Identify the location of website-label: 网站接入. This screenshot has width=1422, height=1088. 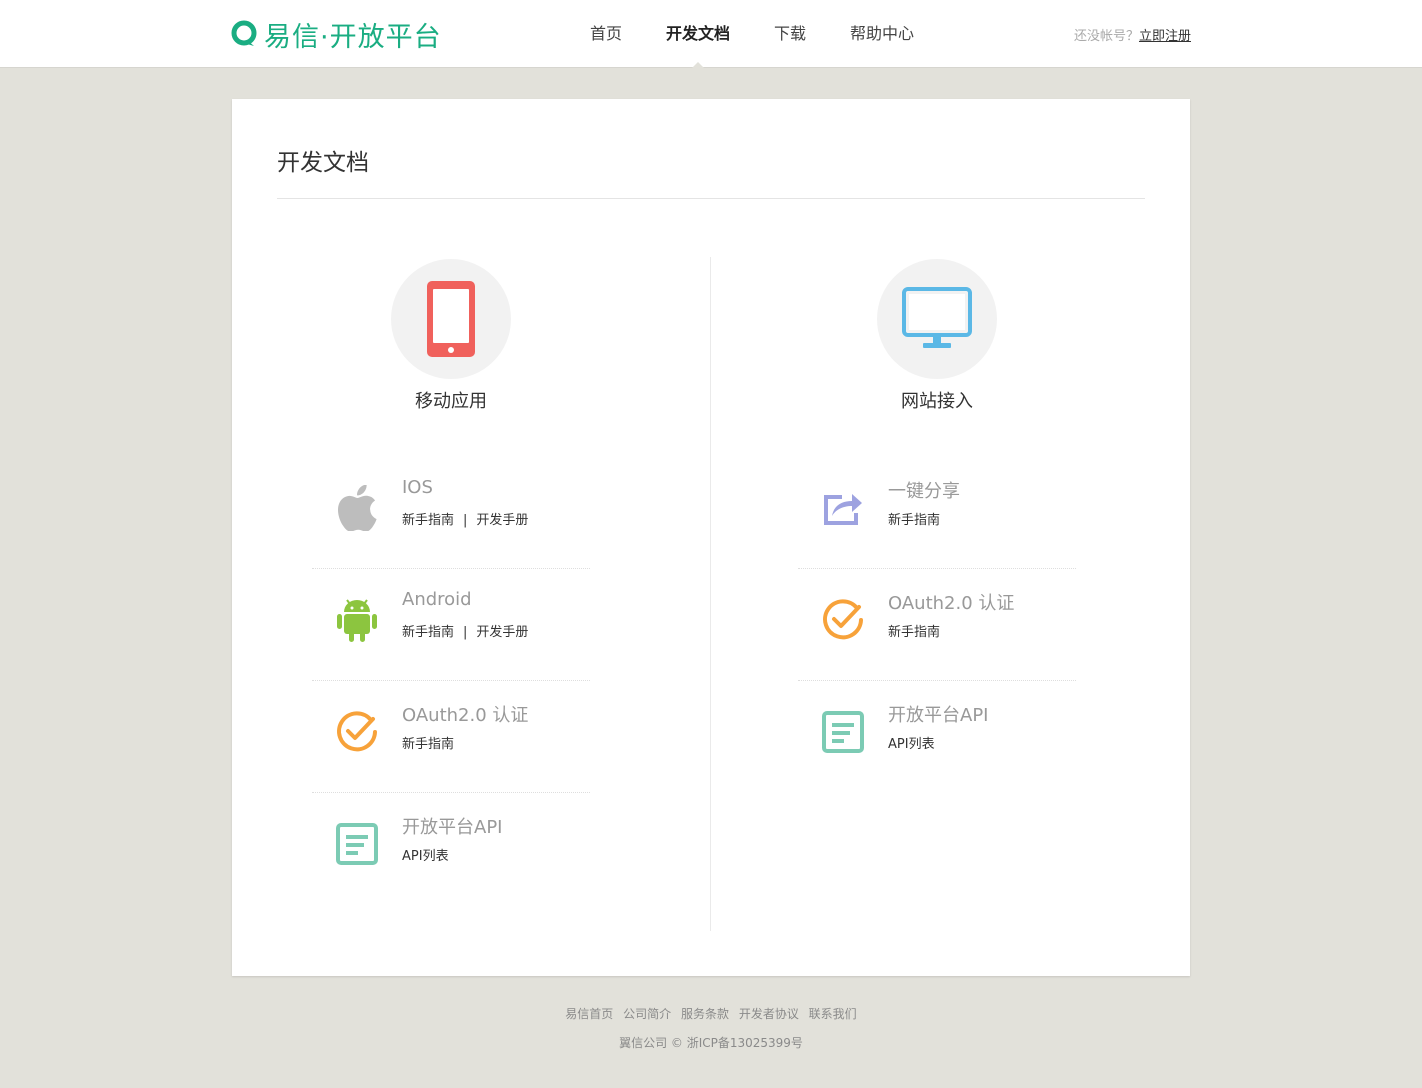
(937, 401).